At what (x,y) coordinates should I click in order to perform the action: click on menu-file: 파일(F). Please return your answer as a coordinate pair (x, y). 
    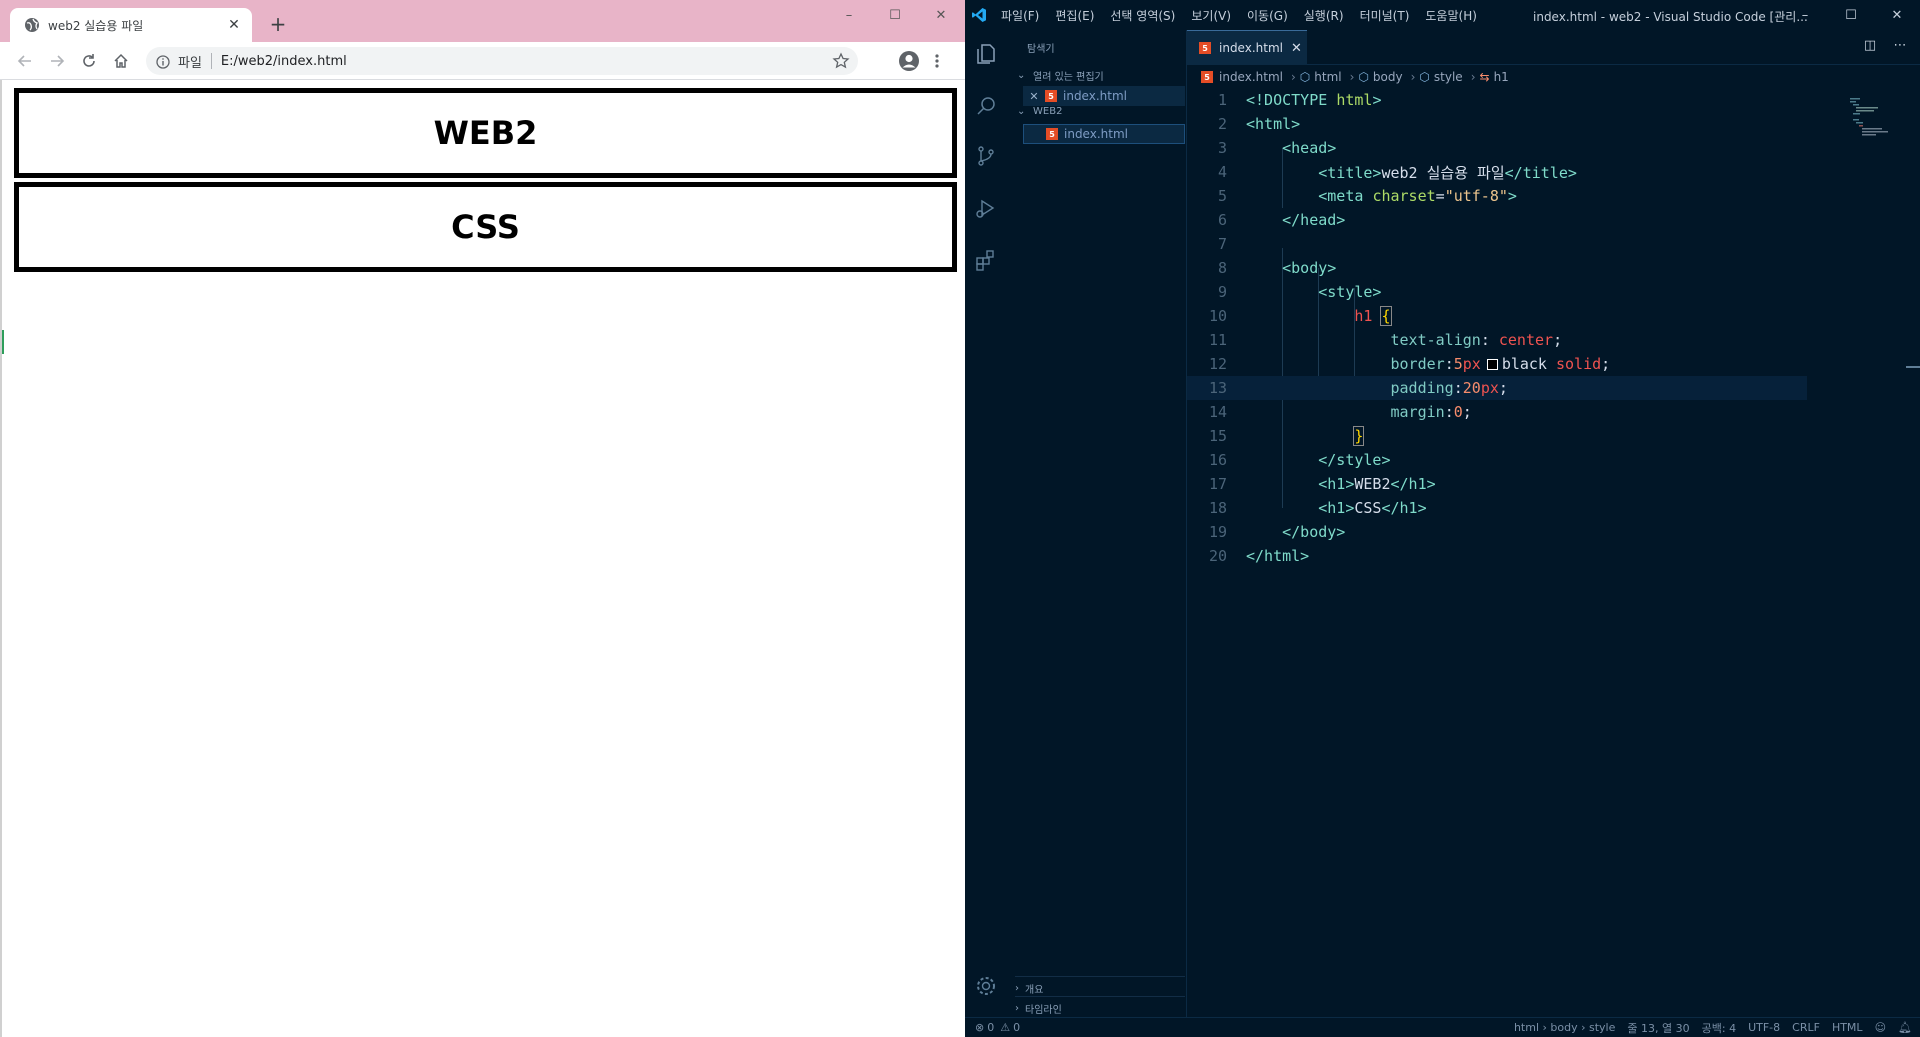
    Looking at the image, I should click on (1020, 15).